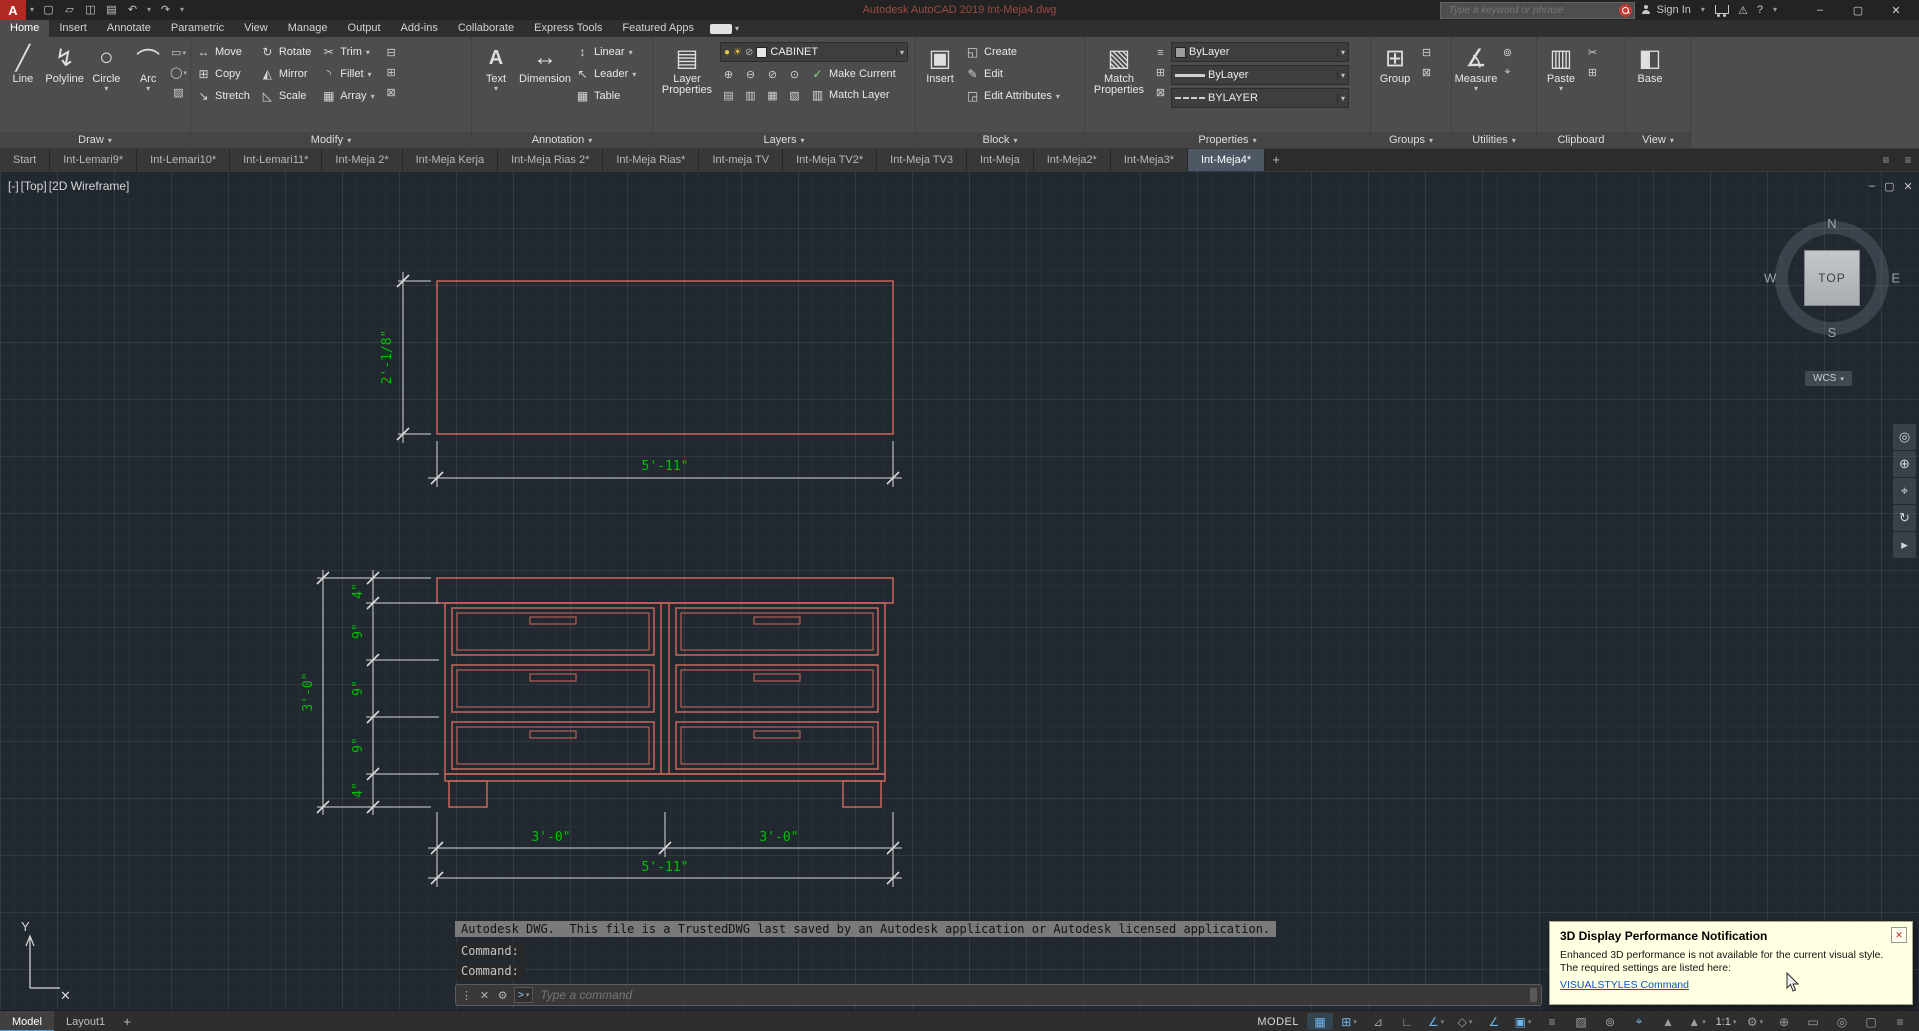 Image resolution: width=1919 pixels, height=1031 pixels. I want to click on copy-clip-button: ⊞, so click(1592, 72).